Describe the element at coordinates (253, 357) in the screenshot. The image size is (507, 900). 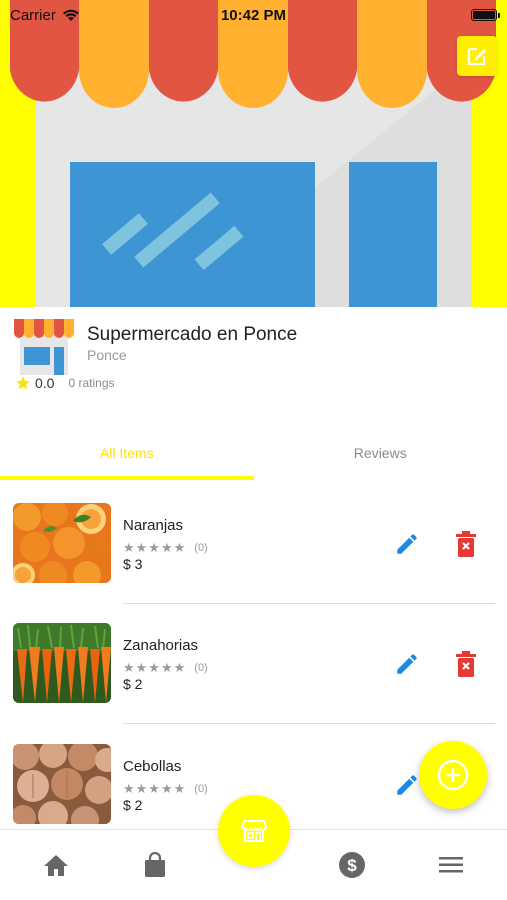
I see `store-info` at that location.